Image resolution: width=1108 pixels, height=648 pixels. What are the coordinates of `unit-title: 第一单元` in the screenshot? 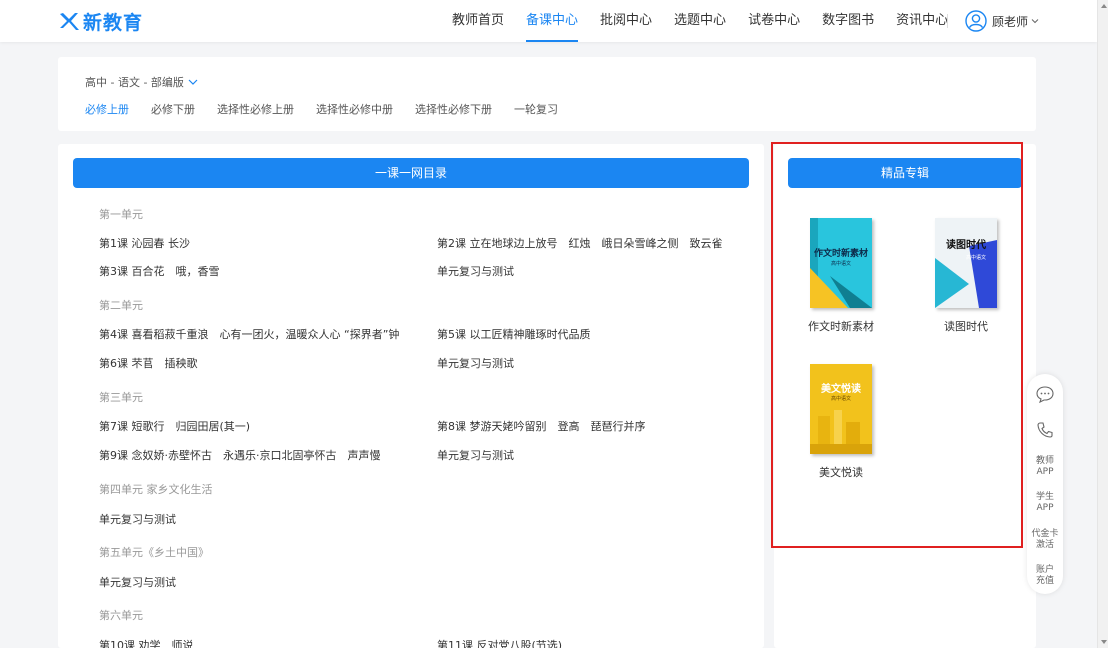 It's located at (121, 214).